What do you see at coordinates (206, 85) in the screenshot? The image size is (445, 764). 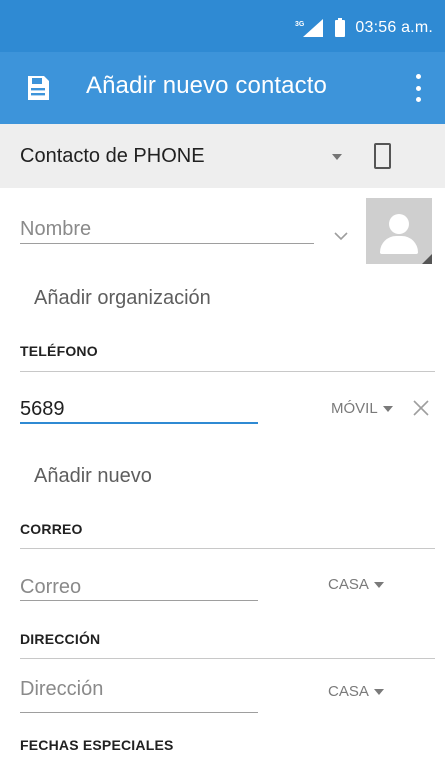 I see `page-title: Añadir nuevo contacto` at bounding box center [206, 85].